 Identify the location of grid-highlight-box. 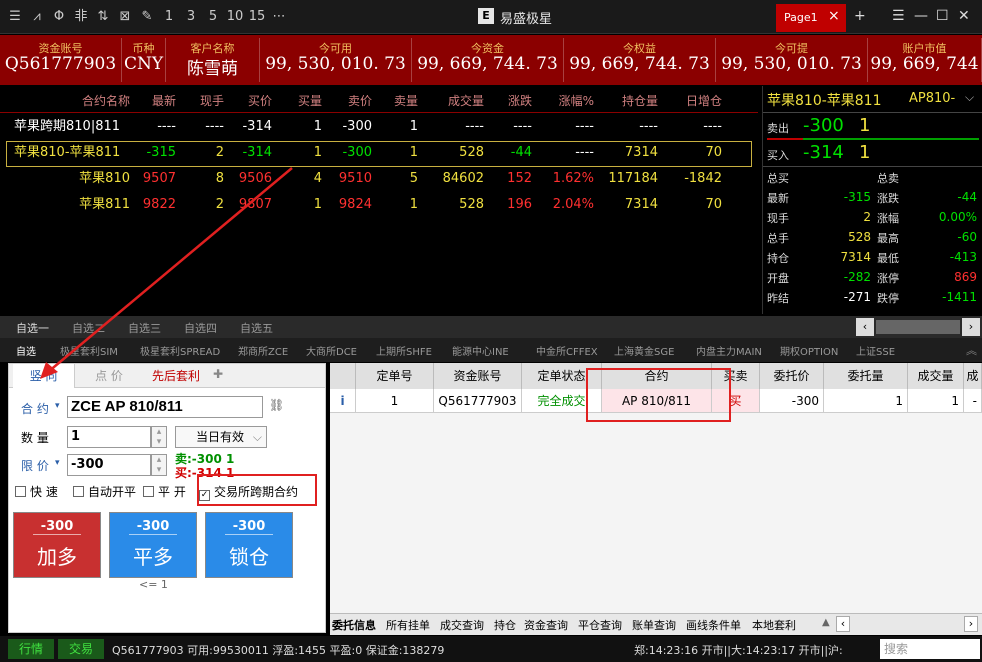
(658, 395).